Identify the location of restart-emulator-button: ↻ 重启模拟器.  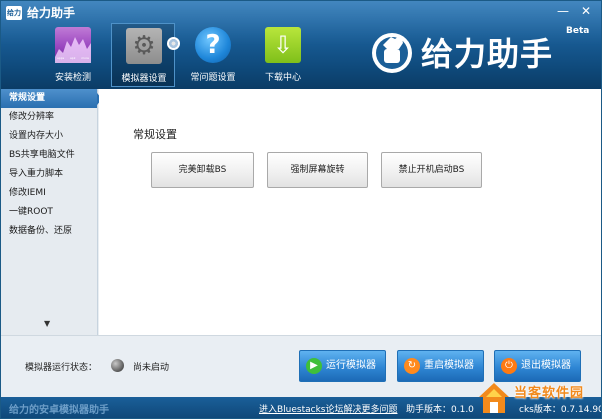
(440, 366).